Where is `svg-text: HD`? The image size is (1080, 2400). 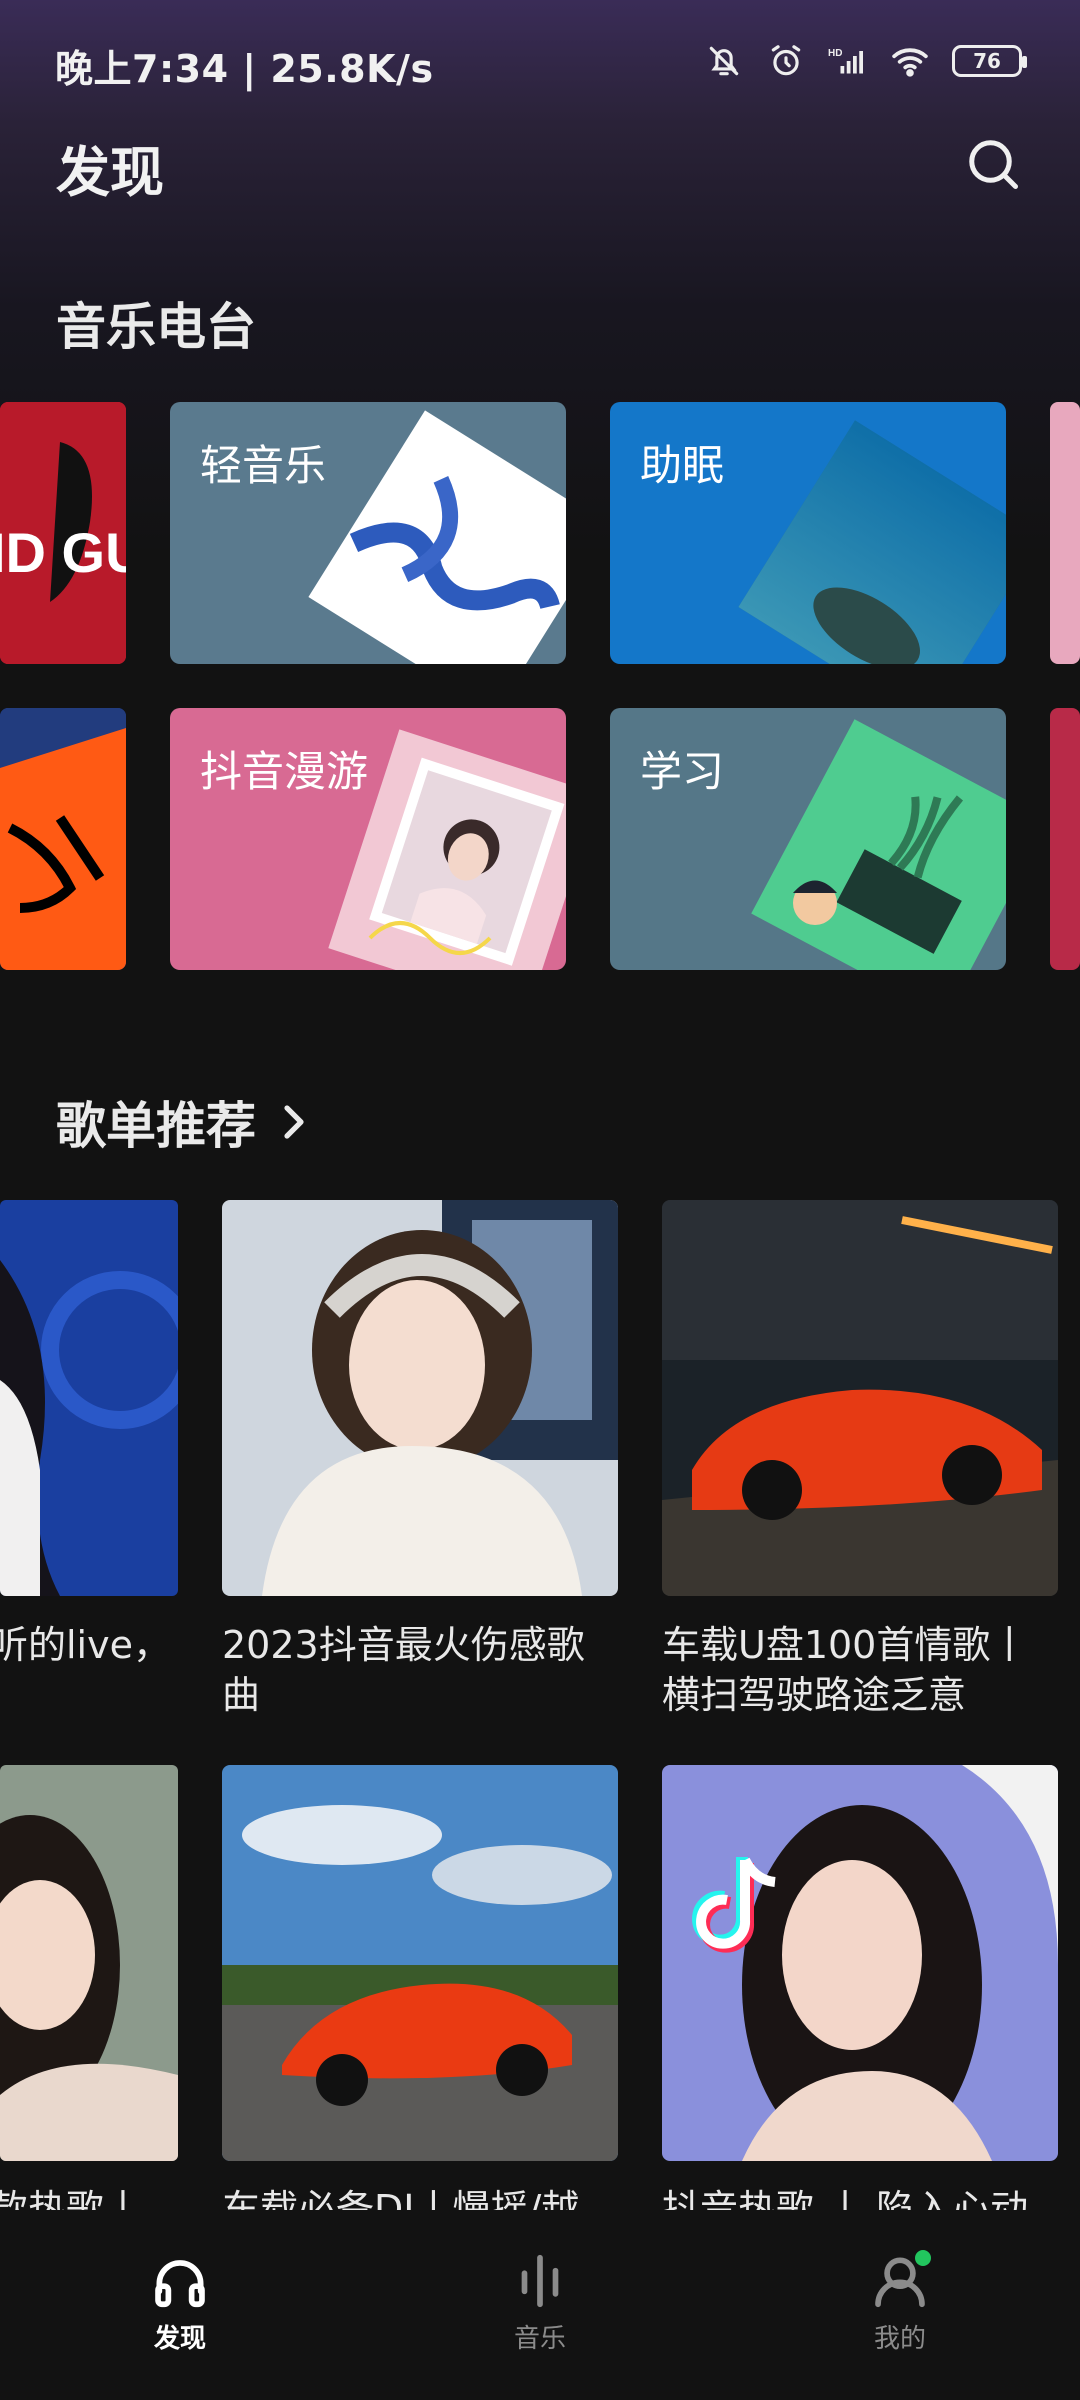 svg-text: HD is located at coordinates (835, 53).